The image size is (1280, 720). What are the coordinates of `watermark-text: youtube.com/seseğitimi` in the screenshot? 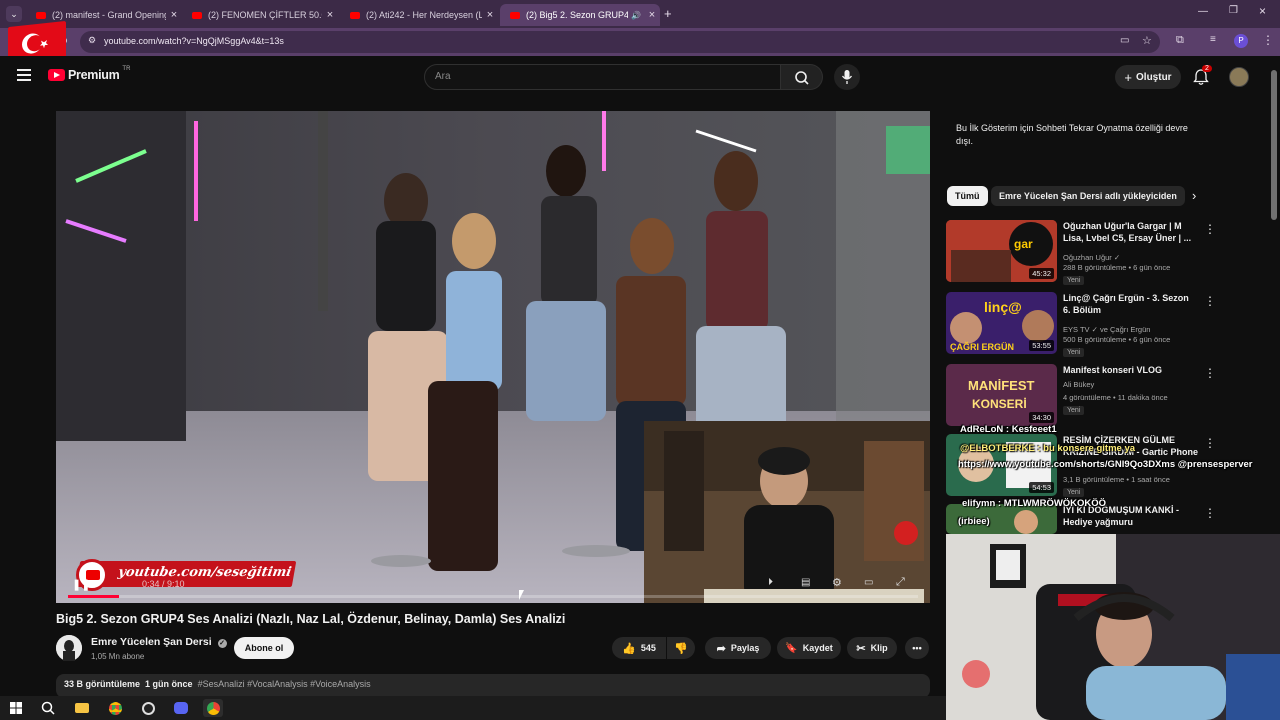 It's located at (204, 572).